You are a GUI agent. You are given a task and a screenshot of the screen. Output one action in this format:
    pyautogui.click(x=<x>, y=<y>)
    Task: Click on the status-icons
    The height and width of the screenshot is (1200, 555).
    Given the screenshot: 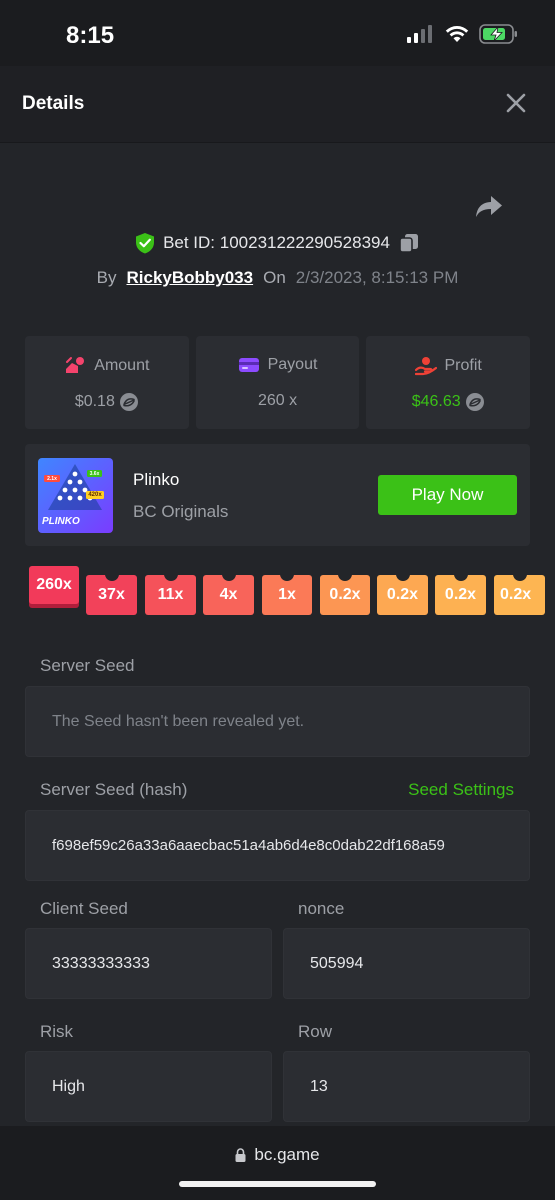 What is the action you would take?
    pyautogui.click(x=463, y=34)
    